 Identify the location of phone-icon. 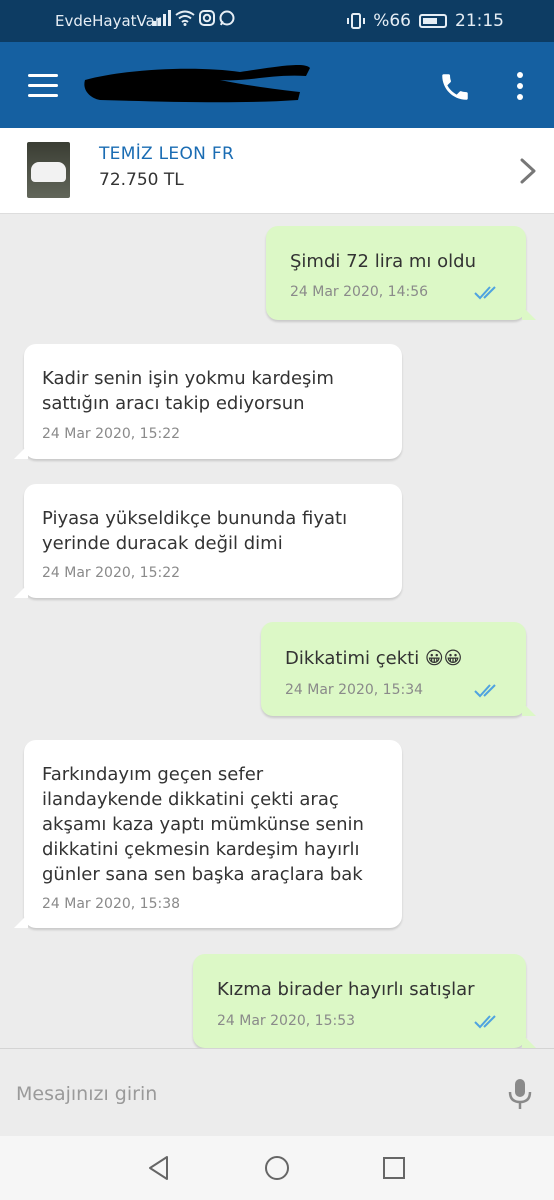
(455, 87).